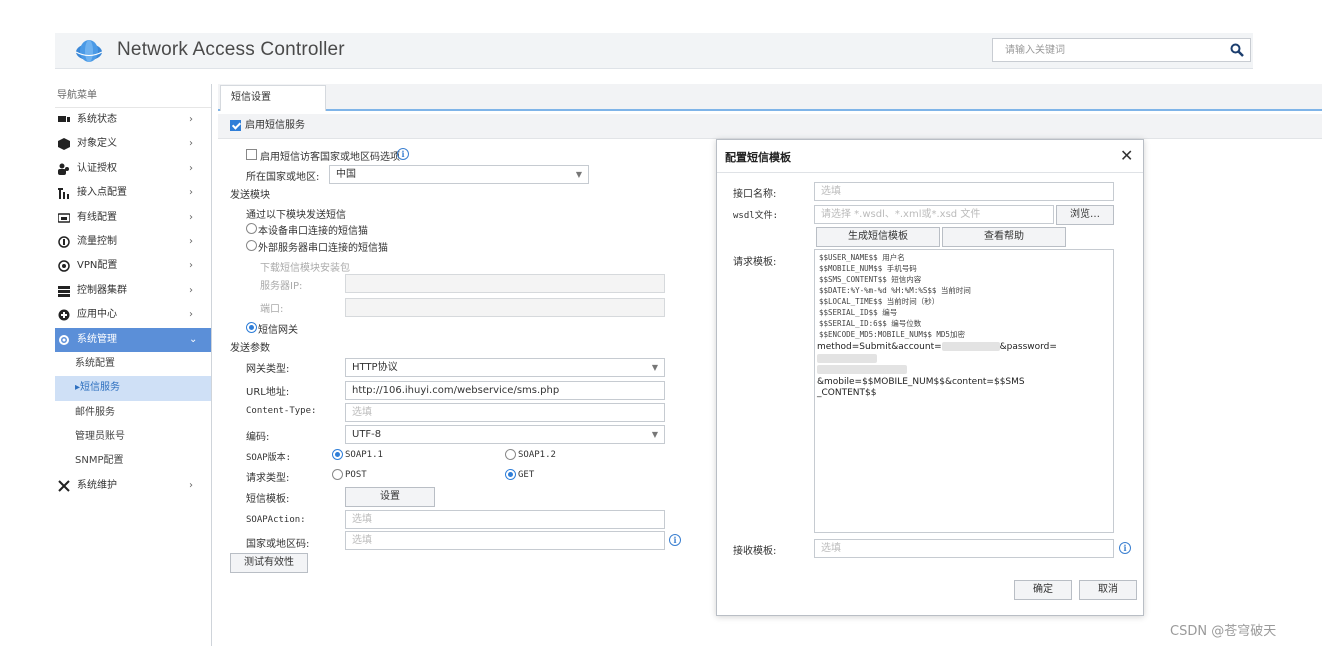 The image size is (1322, 646). I want to click on local-serial-radio, so click(251, 228).